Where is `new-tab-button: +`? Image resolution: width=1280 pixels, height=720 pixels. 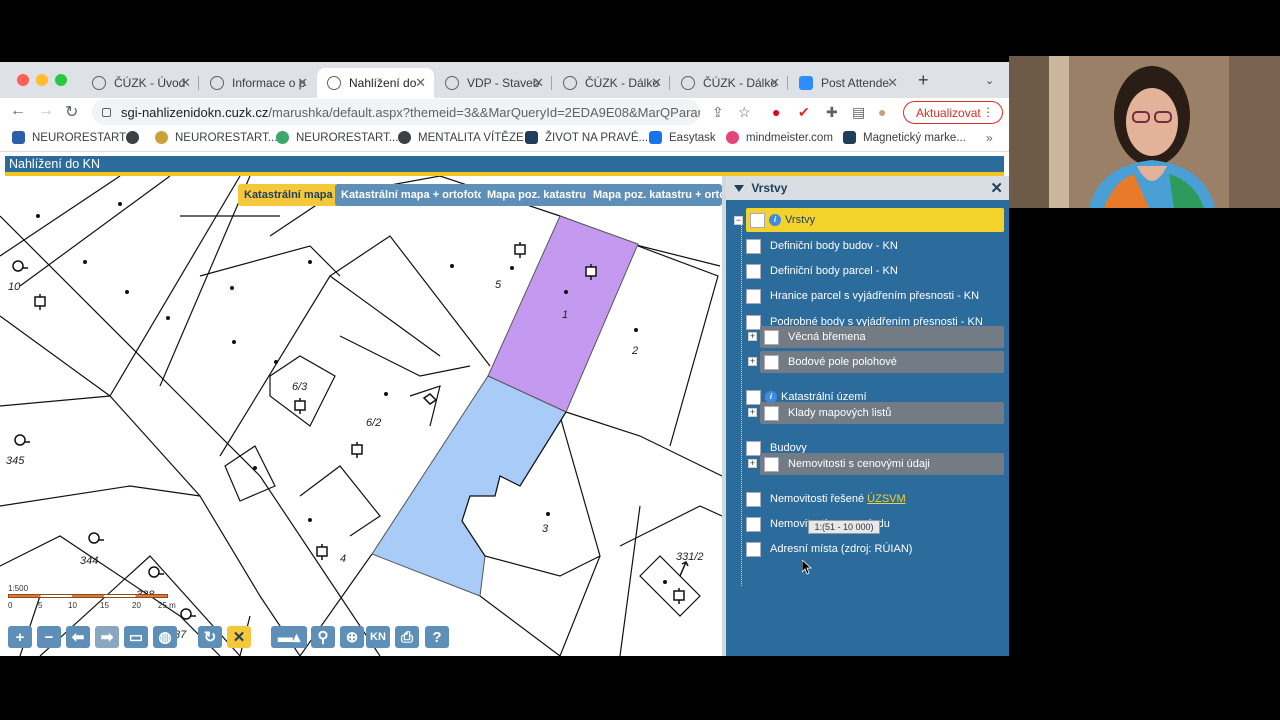 new-tab-button: + is located at coordinates (923, 80).